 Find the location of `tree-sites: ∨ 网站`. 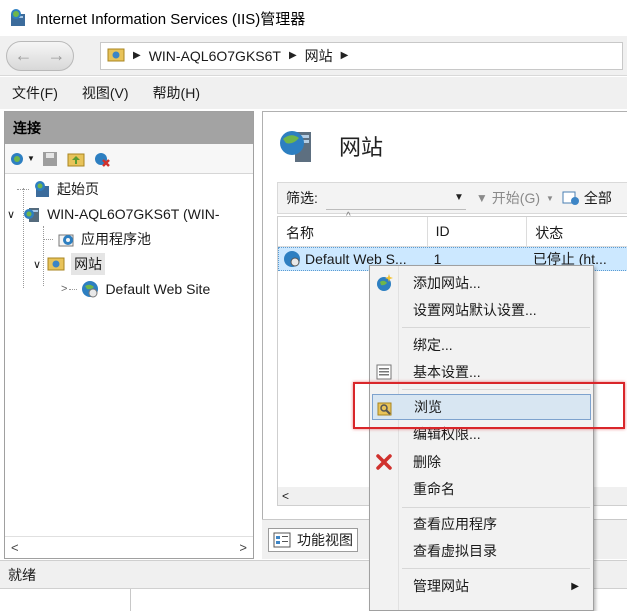

tree-sites: ∨ 网站 is located at coordinates (69, 264).